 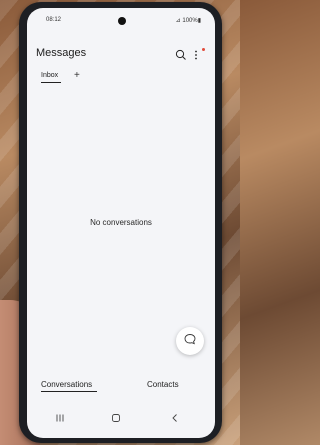 I want to click on page-title: Messages, so click(x=61, y=53).